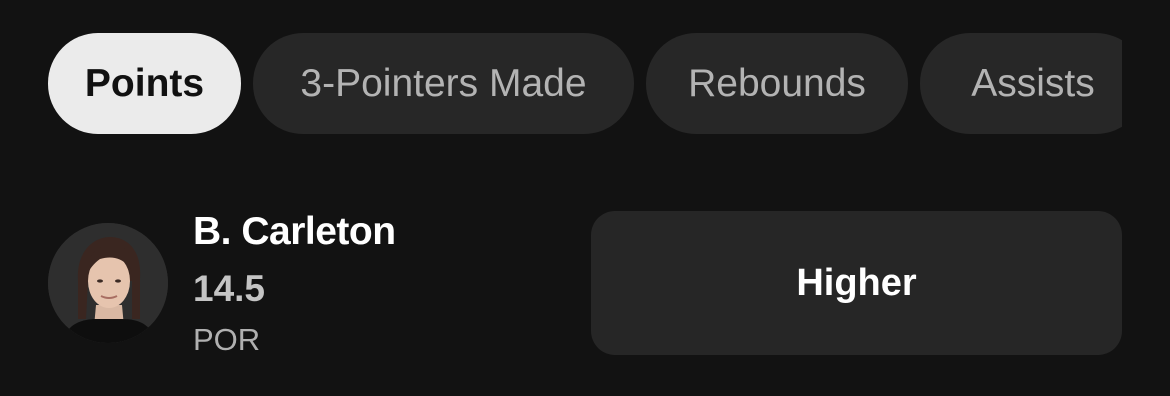 The width and height of the screenshot is (1170, 396). Describe the element at coordinates (294, 231) in the screenshot. I see `player-name: B. Carleton` at that location.